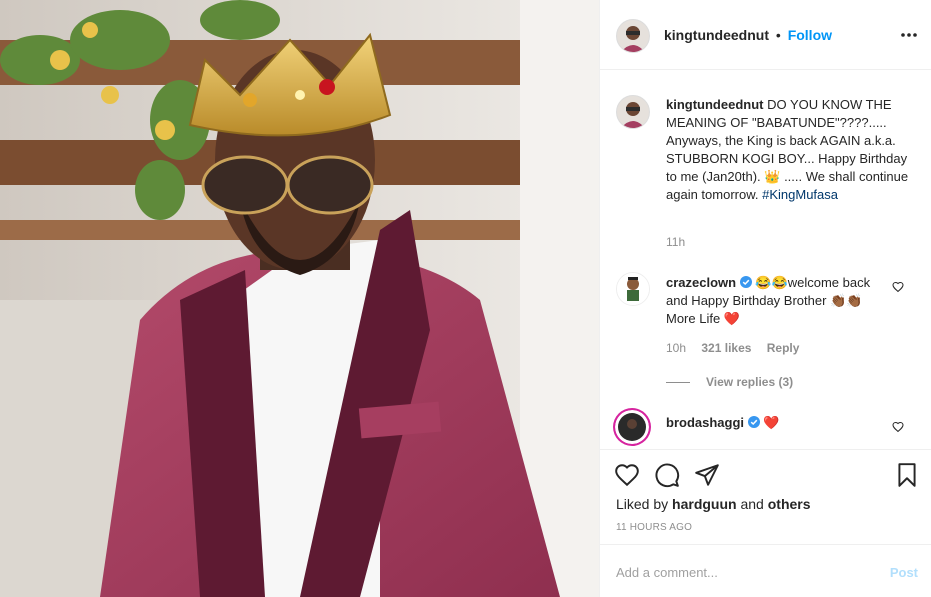 This screenshot has width=931, height=597. I want to click on like-heart-icon, so click(627, 475).